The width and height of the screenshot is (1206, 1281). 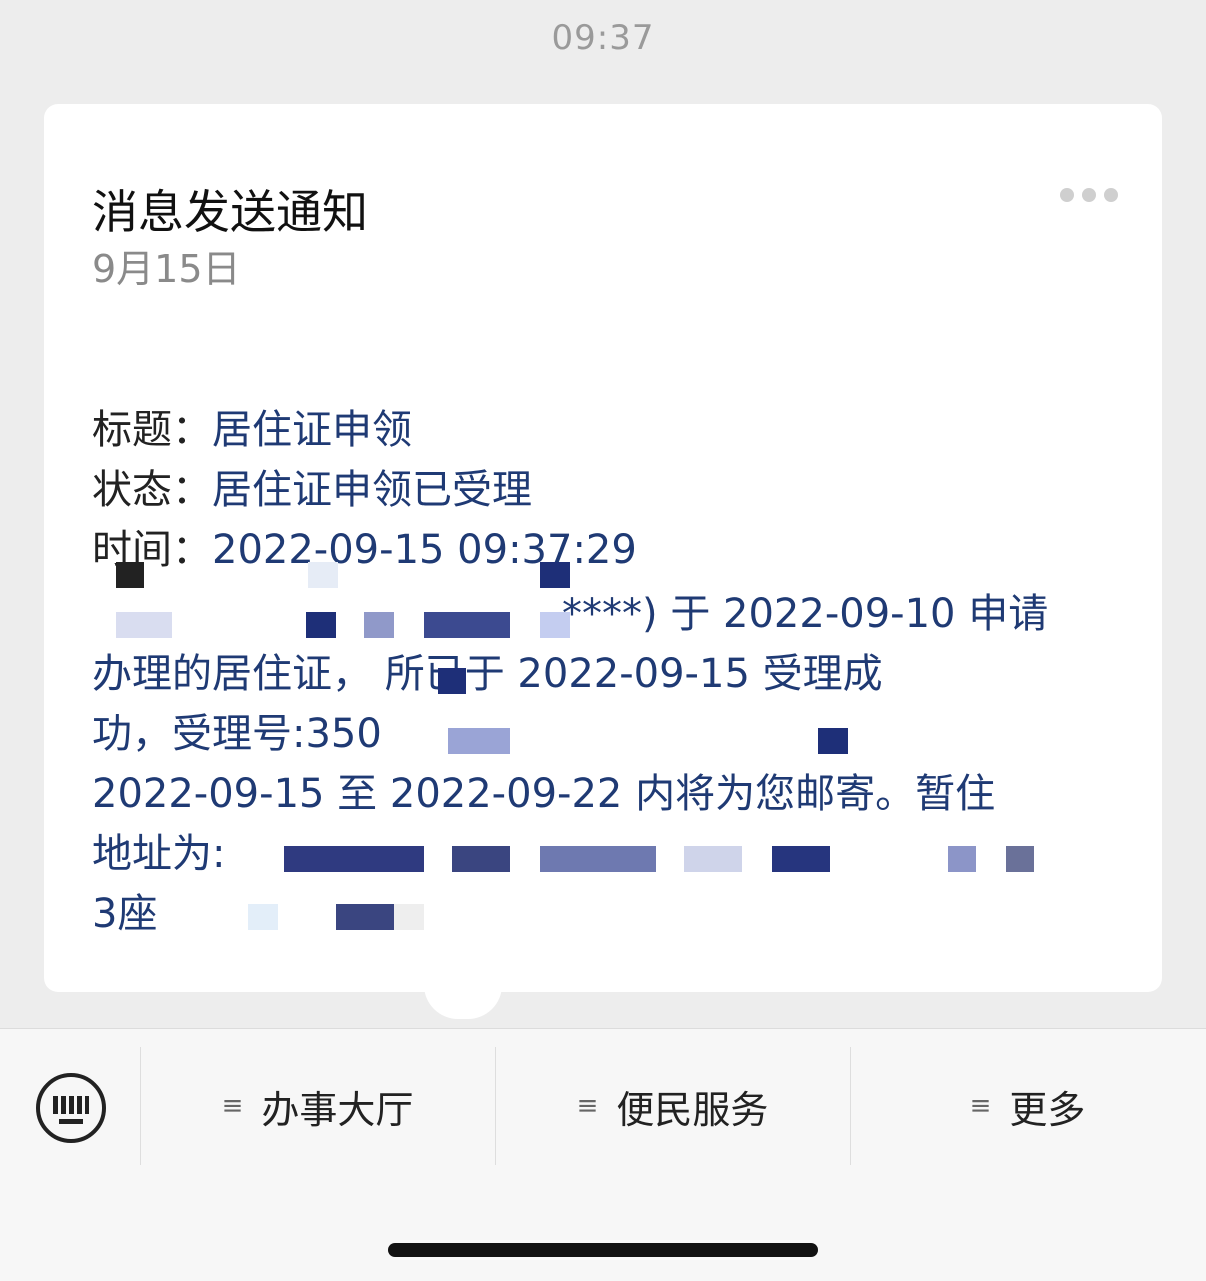 I want to click on keyboard-button, so click(x=71, y=1108).